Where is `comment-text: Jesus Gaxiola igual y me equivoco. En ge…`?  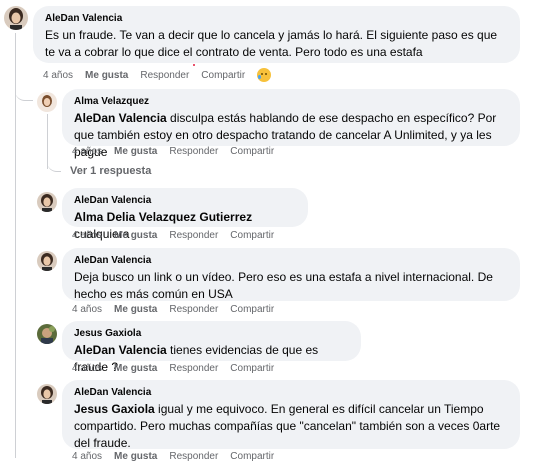
comment-text: Jesus Gaxiola igual y me equivoco. En ge… is located at coordinates (291, 426).